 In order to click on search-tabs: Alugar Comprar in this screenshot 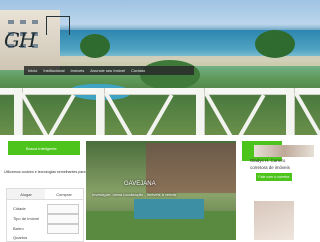, I will do `click(45, 194)`.